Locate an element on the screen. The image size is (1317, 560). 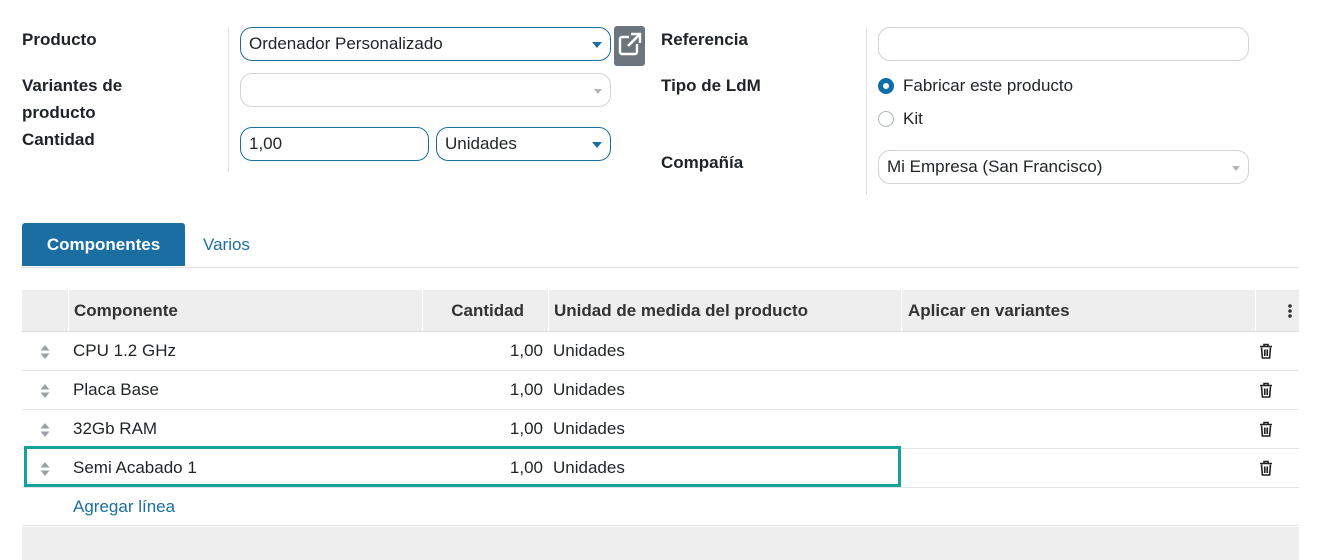
column-header-cantidad: Cantidad is located at coordinates (473, 310).